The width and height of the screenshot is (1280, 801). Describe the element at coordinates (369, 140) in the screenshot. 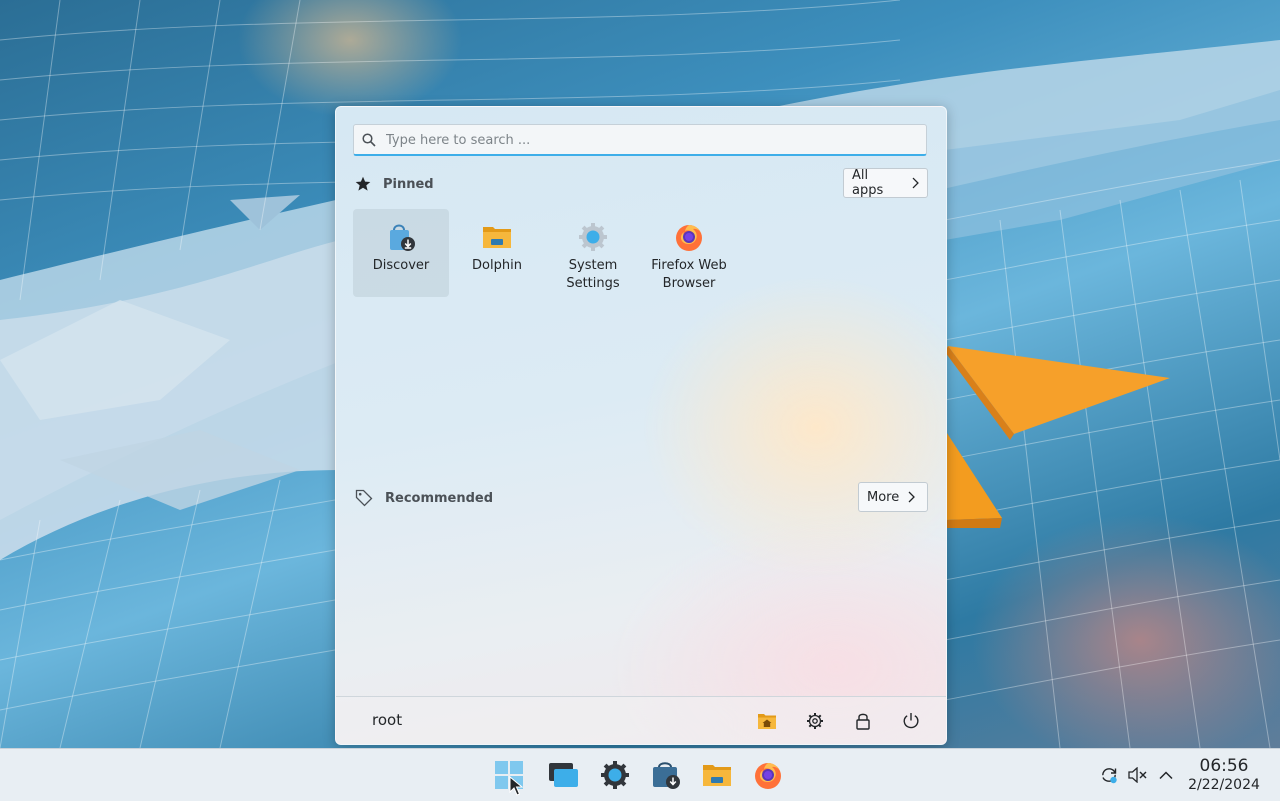

I see `search-icon` at that location.